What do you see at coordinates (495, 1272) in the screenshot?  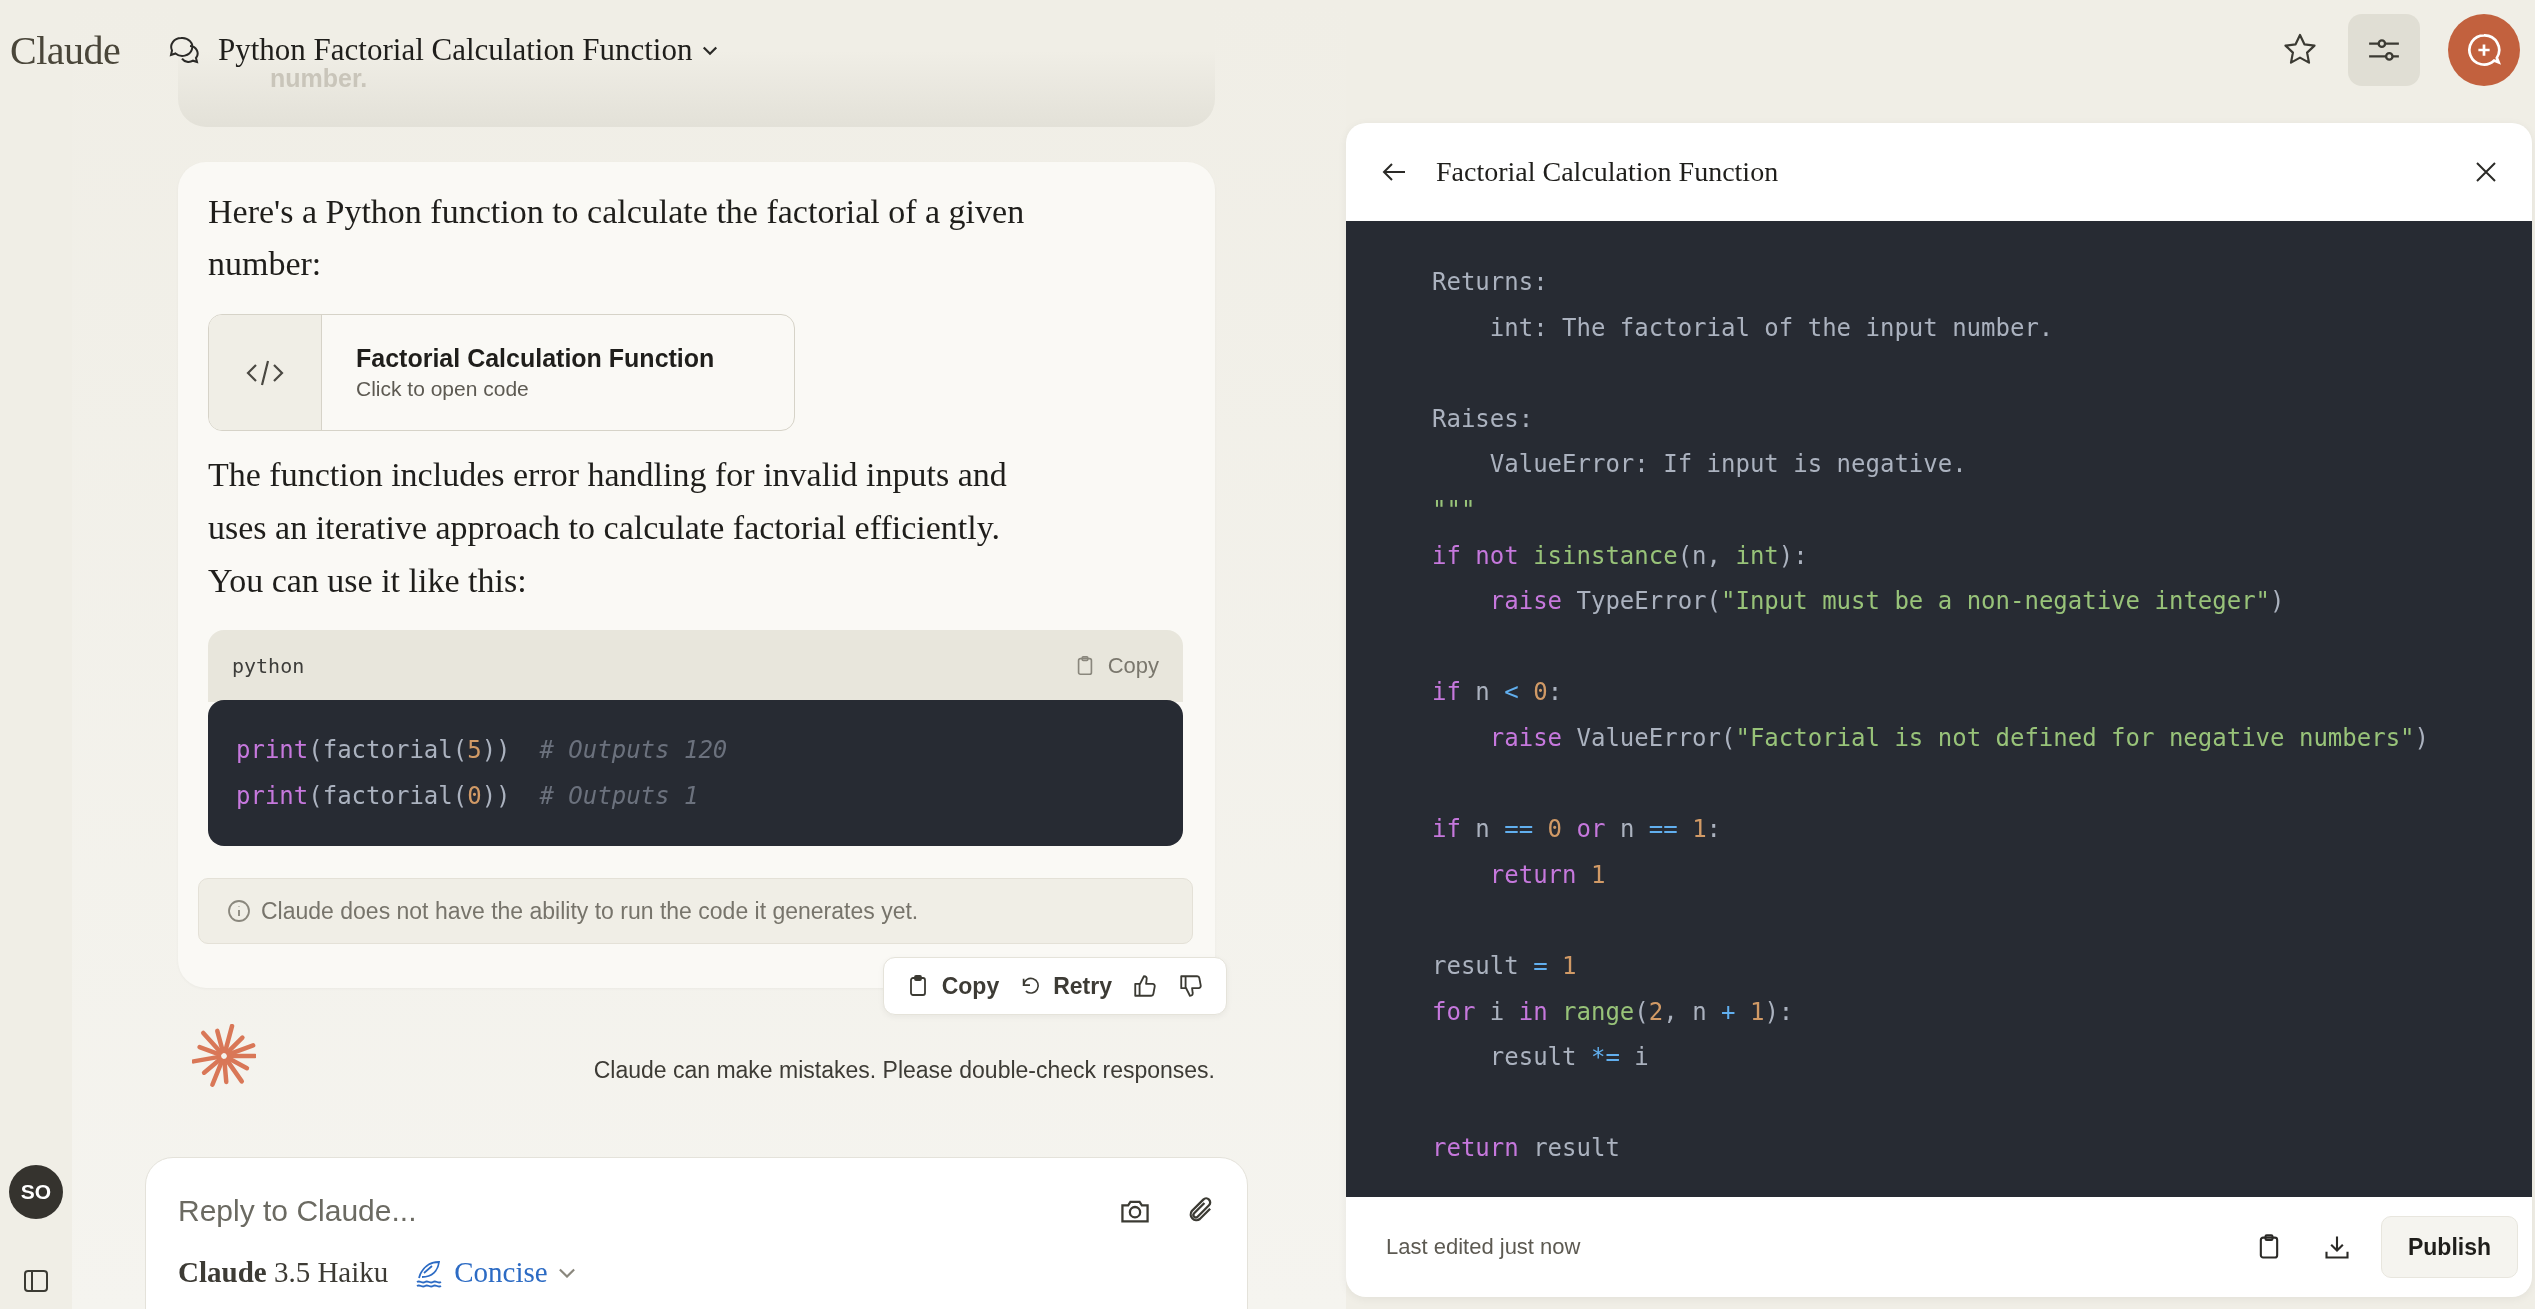 I see `style-selector: Concise` at bounding box center [495, 1272].